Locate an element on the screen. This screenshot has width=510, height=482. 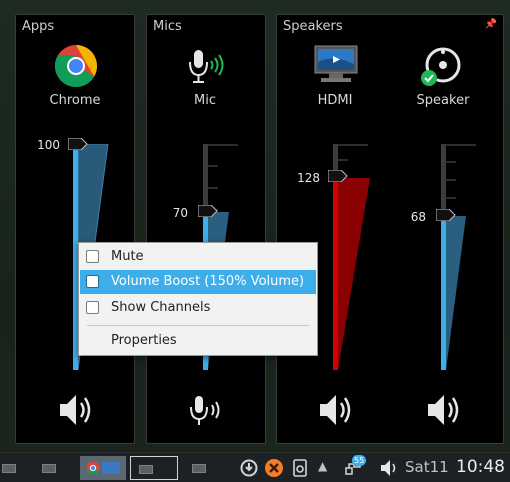
speaker-volume-value: 68 is located at coordinates (418, 217).